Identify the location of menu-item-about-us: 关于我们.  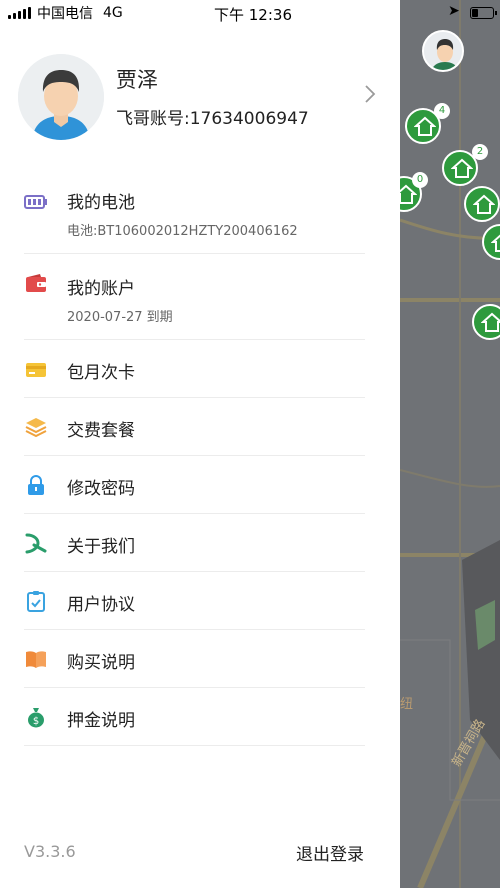
(194, 543).